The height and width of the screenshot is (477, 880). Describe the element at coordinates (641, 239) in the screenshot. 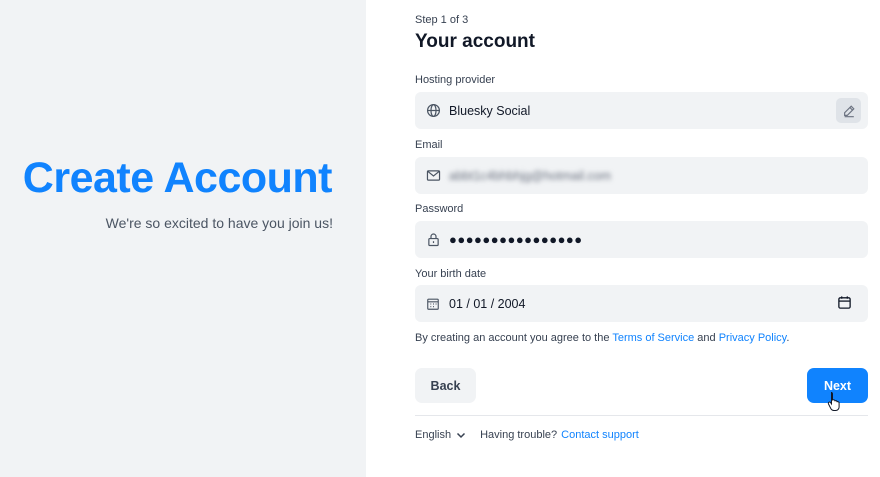

I see `password-field: ●●●●●●●●●●●●●●●●` at that location.